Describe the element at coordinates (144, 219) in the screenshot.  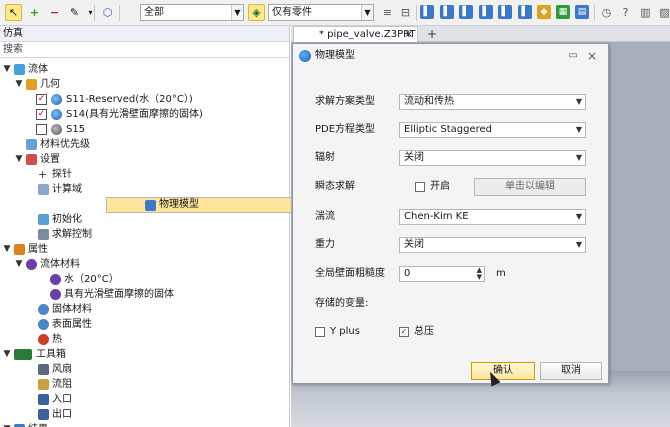
I see `tree-item-initialization: 初始化` at that location.